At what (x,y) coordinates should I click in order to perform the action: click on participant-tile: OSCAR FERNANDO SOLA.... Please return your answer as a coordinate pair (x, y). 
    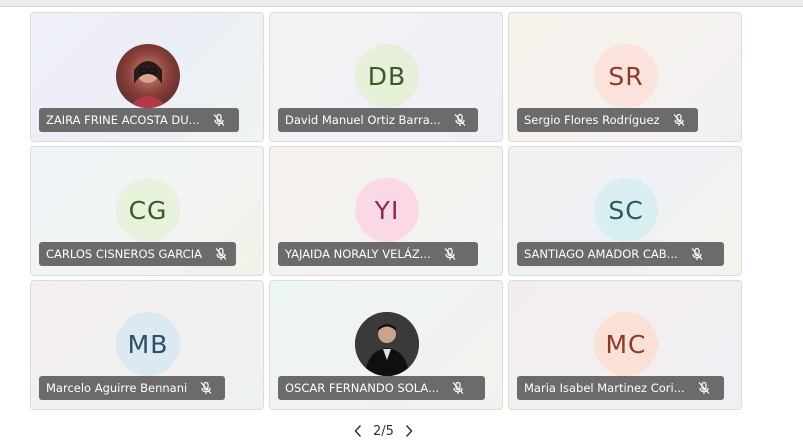
    Looking at the image, I should click on (386, 345).